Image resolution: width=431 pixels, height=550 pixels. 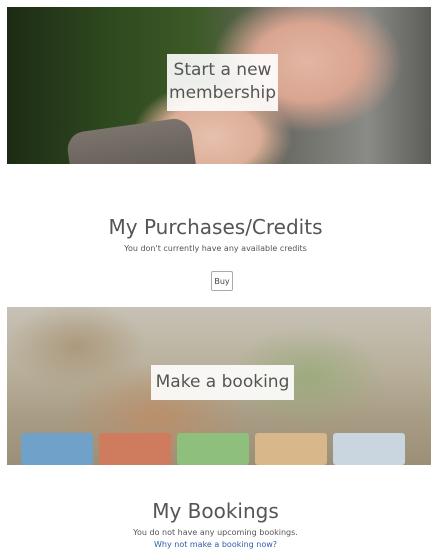 What do you see at coordinates (291, 449) in the screenshot?
I see `block-tan` at bounding box center [291, 449].